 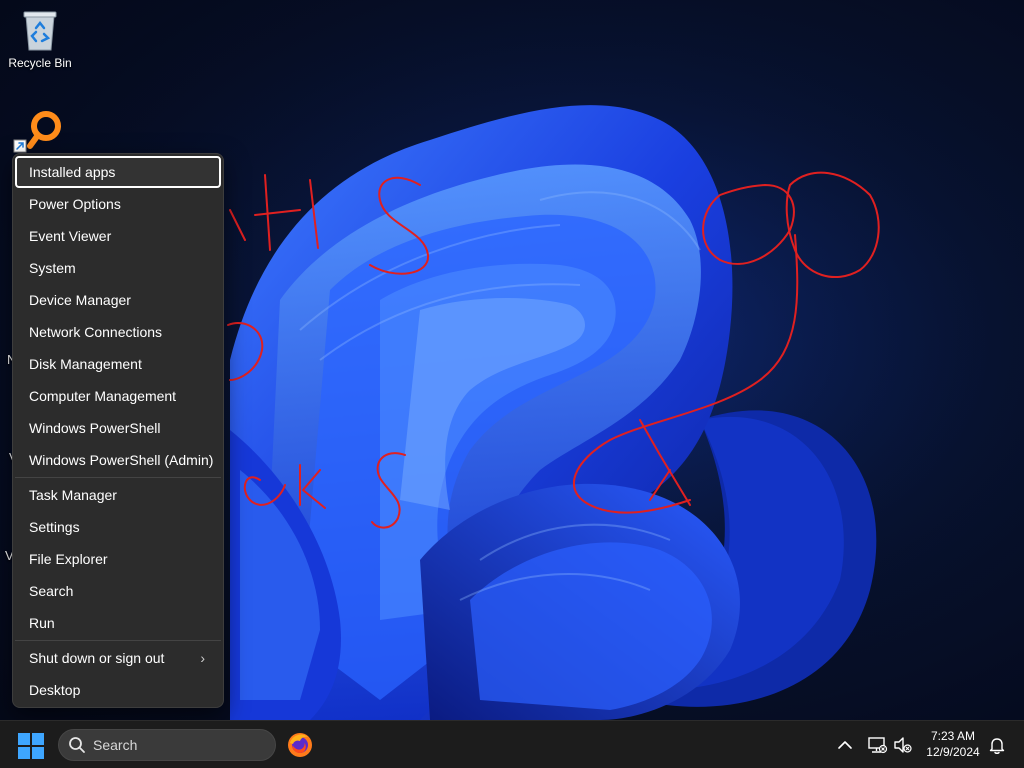 What do you see at coordinates (953, 736) in the screenshot?
I see `clock-time: 7:23 AM` at bounding box center [953, 736].